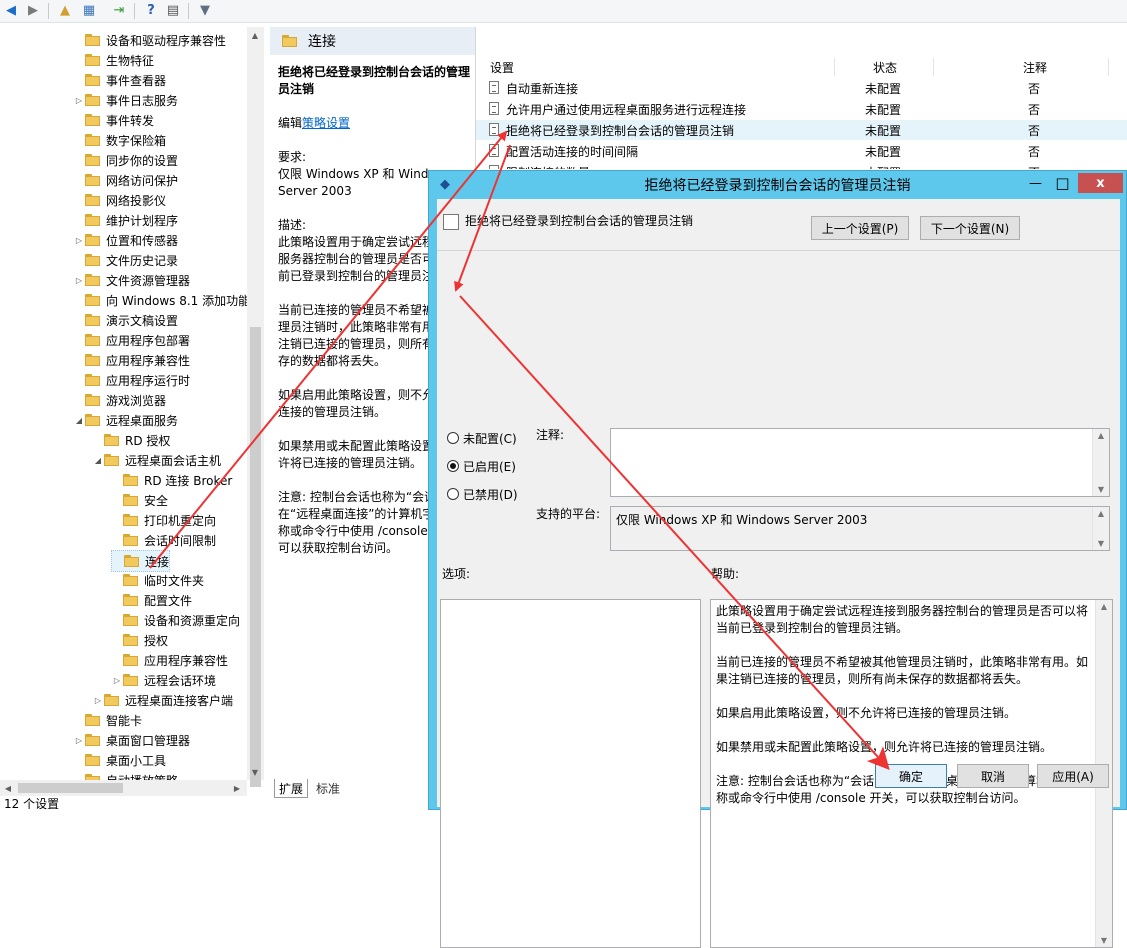  Describe the element at coordinates (255, 772) in the screenshot. I see `scroll-down-icon: ▼` at that location.